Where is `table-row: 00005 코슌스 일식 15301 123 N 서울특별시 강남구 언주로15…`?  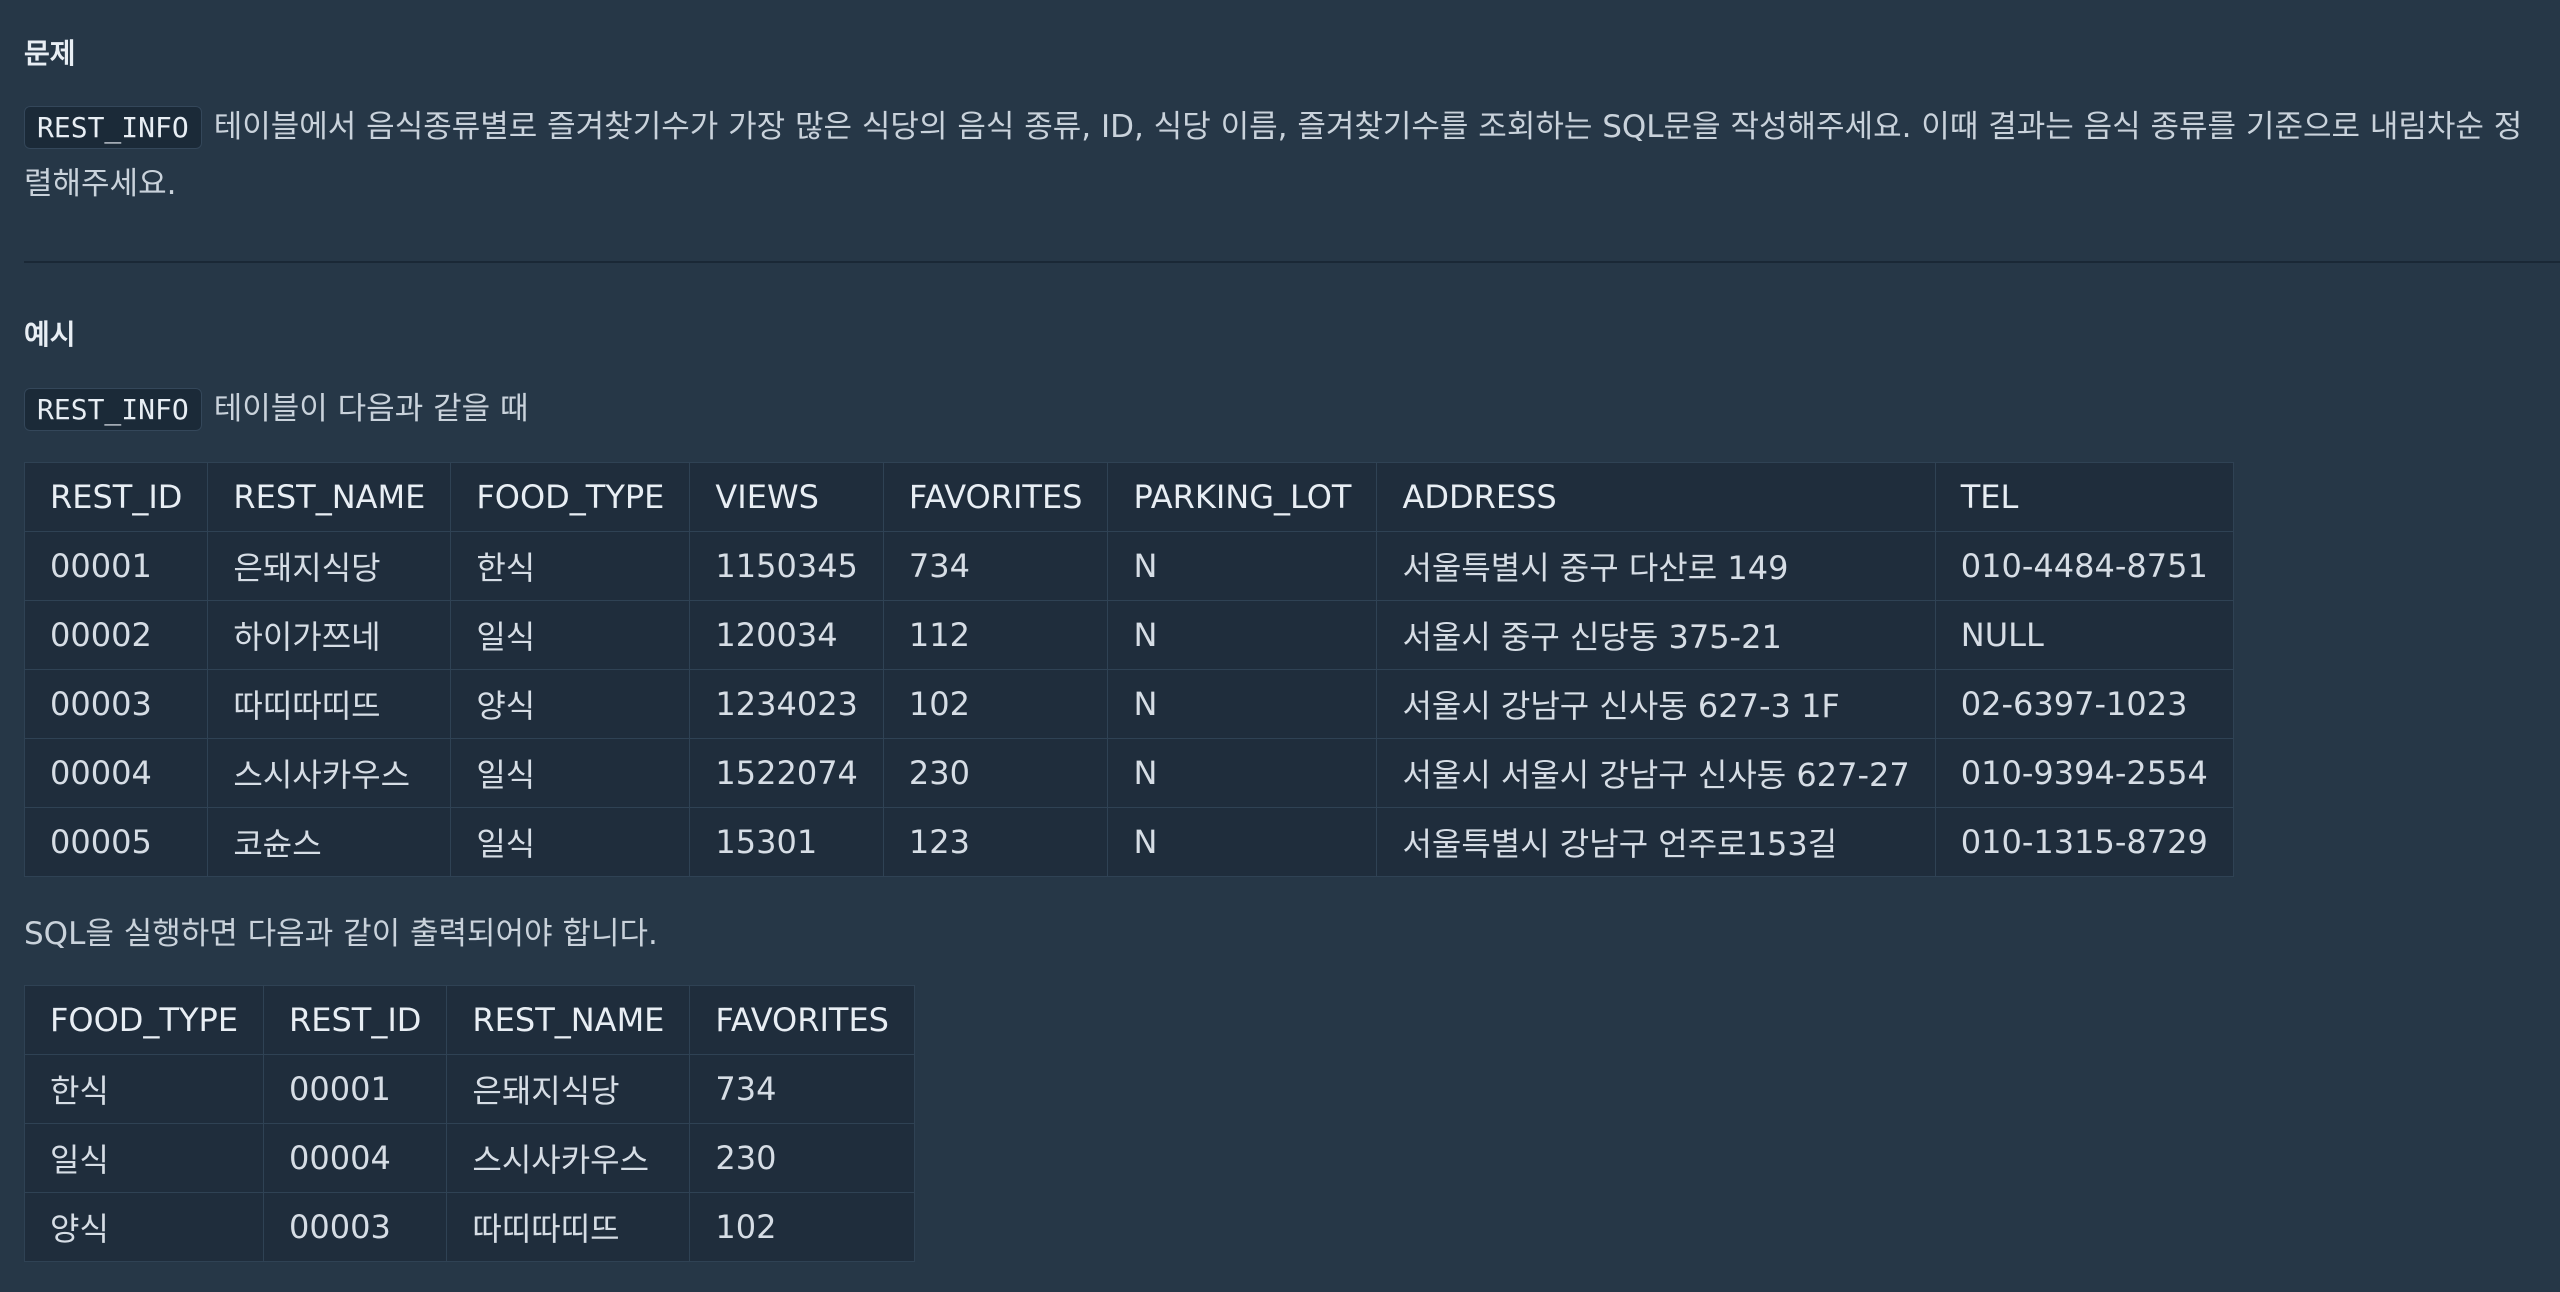 table-row: 00005 코슌스 일식 15301 123 N 서울특별시 강남구 언주로15… is located at coordinates (1128, 842).